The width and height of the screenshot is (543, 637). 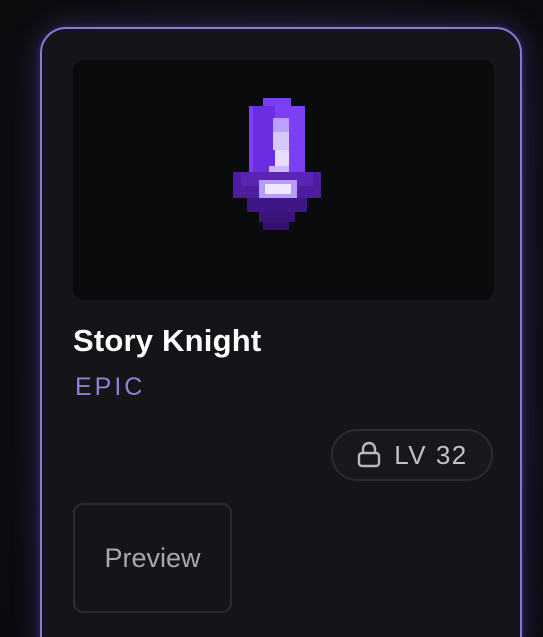 I want to click on item-title: Story Knight, so click(x=167, y=340).